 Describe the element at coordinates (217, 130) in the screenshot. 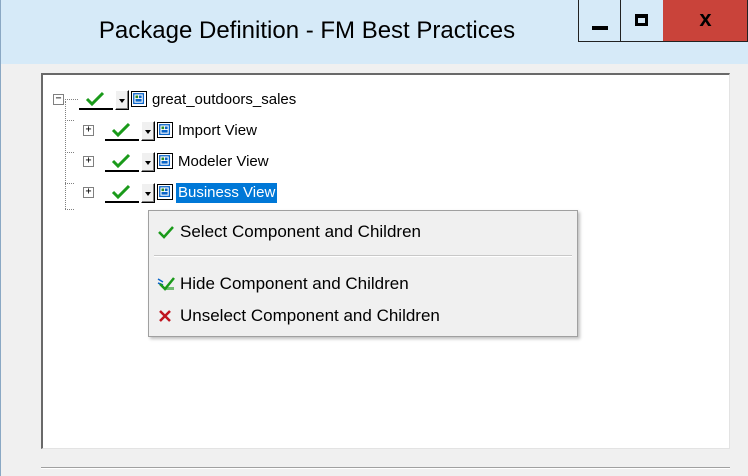

I see `tree-node-label: Import View` at that location.